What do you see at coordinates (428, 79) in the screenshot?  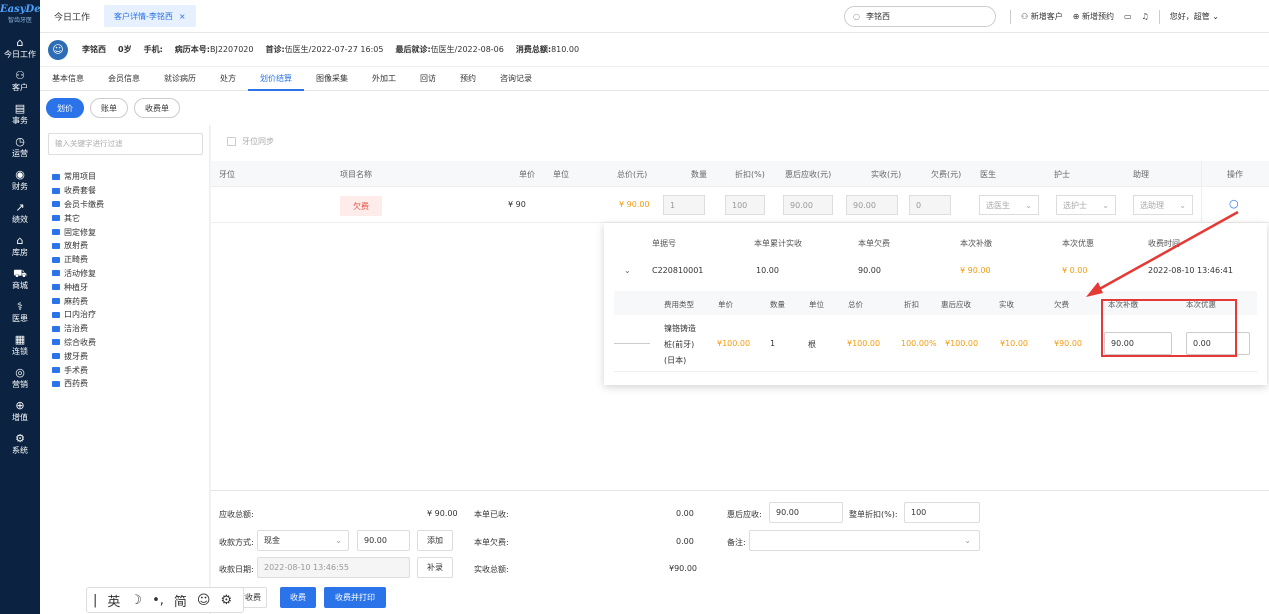 I see `tab-7: 回访` at bounding box center [428, 79].